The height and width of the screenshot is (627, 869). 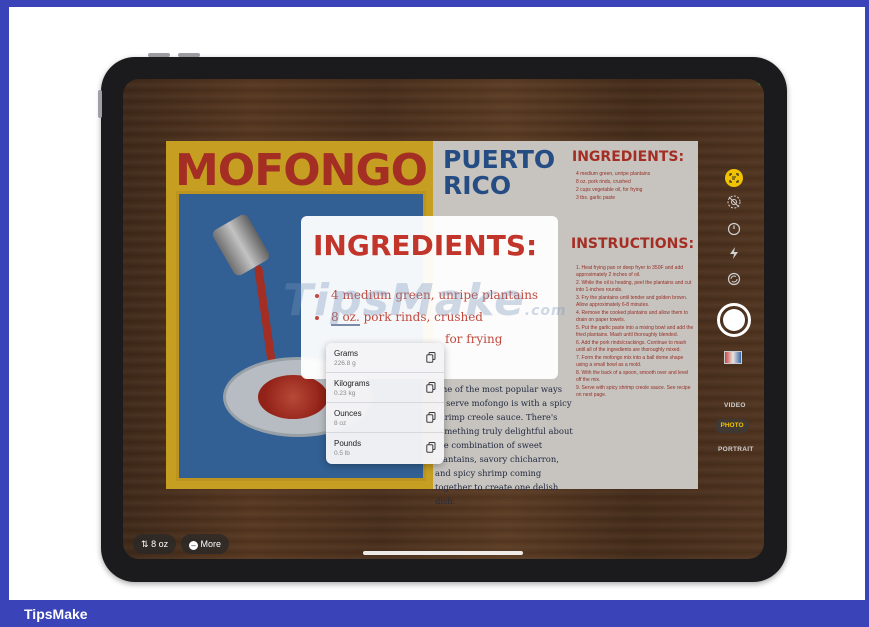 What do you see at coordinates (867, 313) in the screenshot?
I see `frame-right-border` at bounding box center [867, 313].